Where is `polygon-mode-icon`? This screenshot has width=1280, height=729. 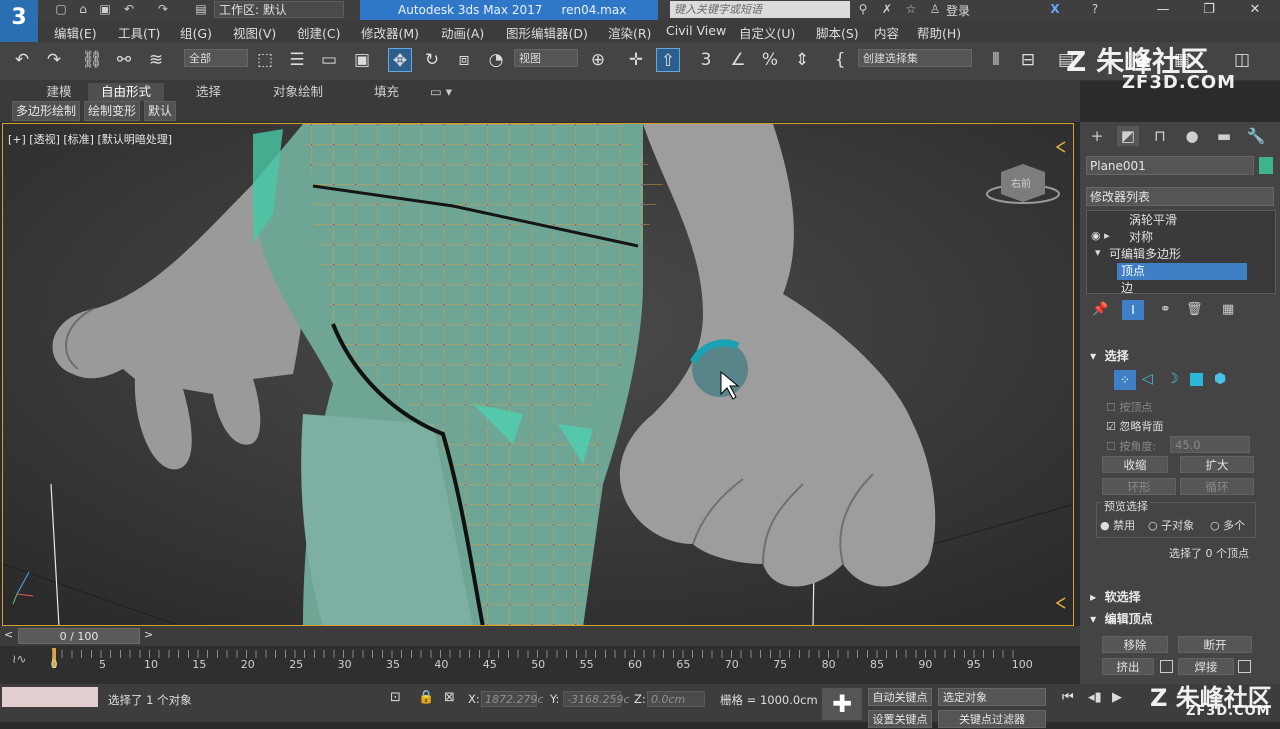
polygon-mode-icon is located at coordinates (1196, 379).